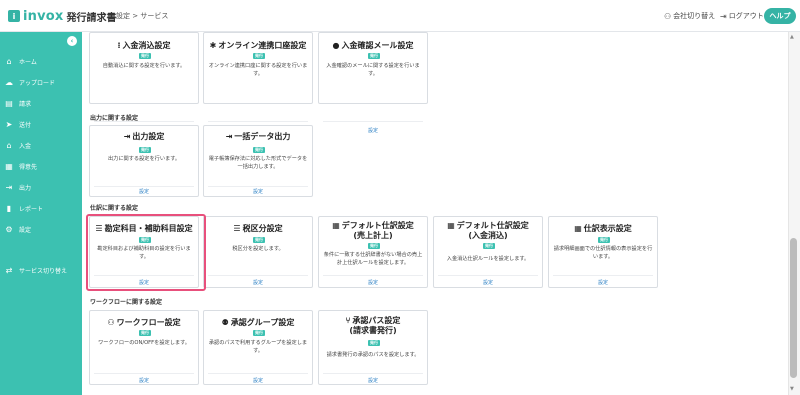 The width and height of the screenshot is (800, 395). I want to click on card-title: ⇥ 一括データ出力, so click(258, 137).